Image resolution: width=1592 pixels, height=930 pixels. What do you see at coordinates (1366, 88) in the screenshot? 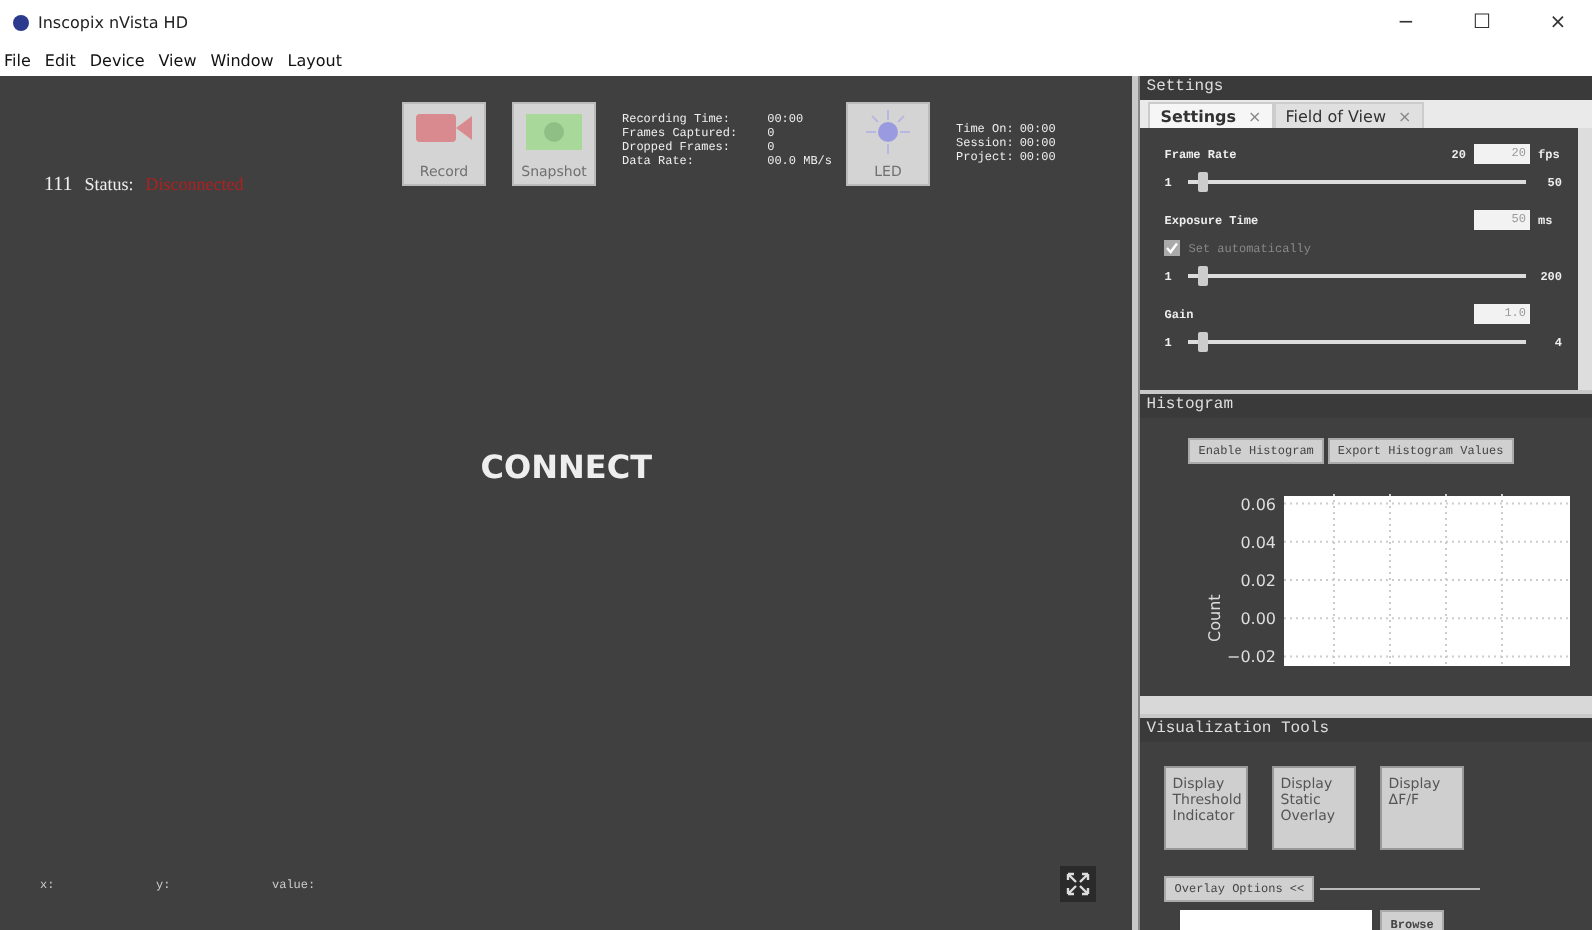
I see `panel-title: Settings` at bounding box center [1366, 88].